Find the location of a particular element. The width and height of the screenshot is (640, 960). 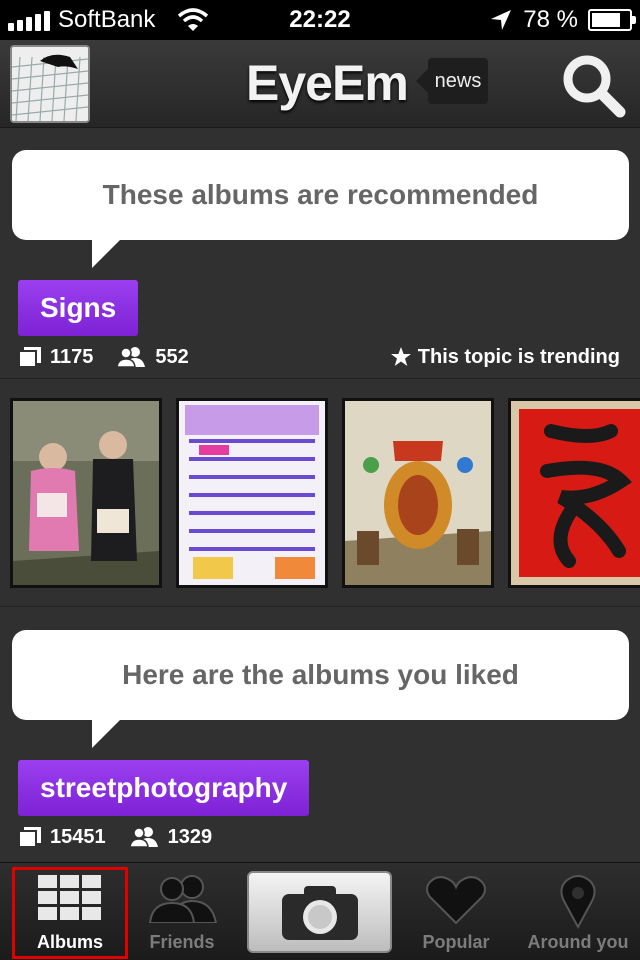

album-tag-signs: Signs is located at coordinates (78, 308).